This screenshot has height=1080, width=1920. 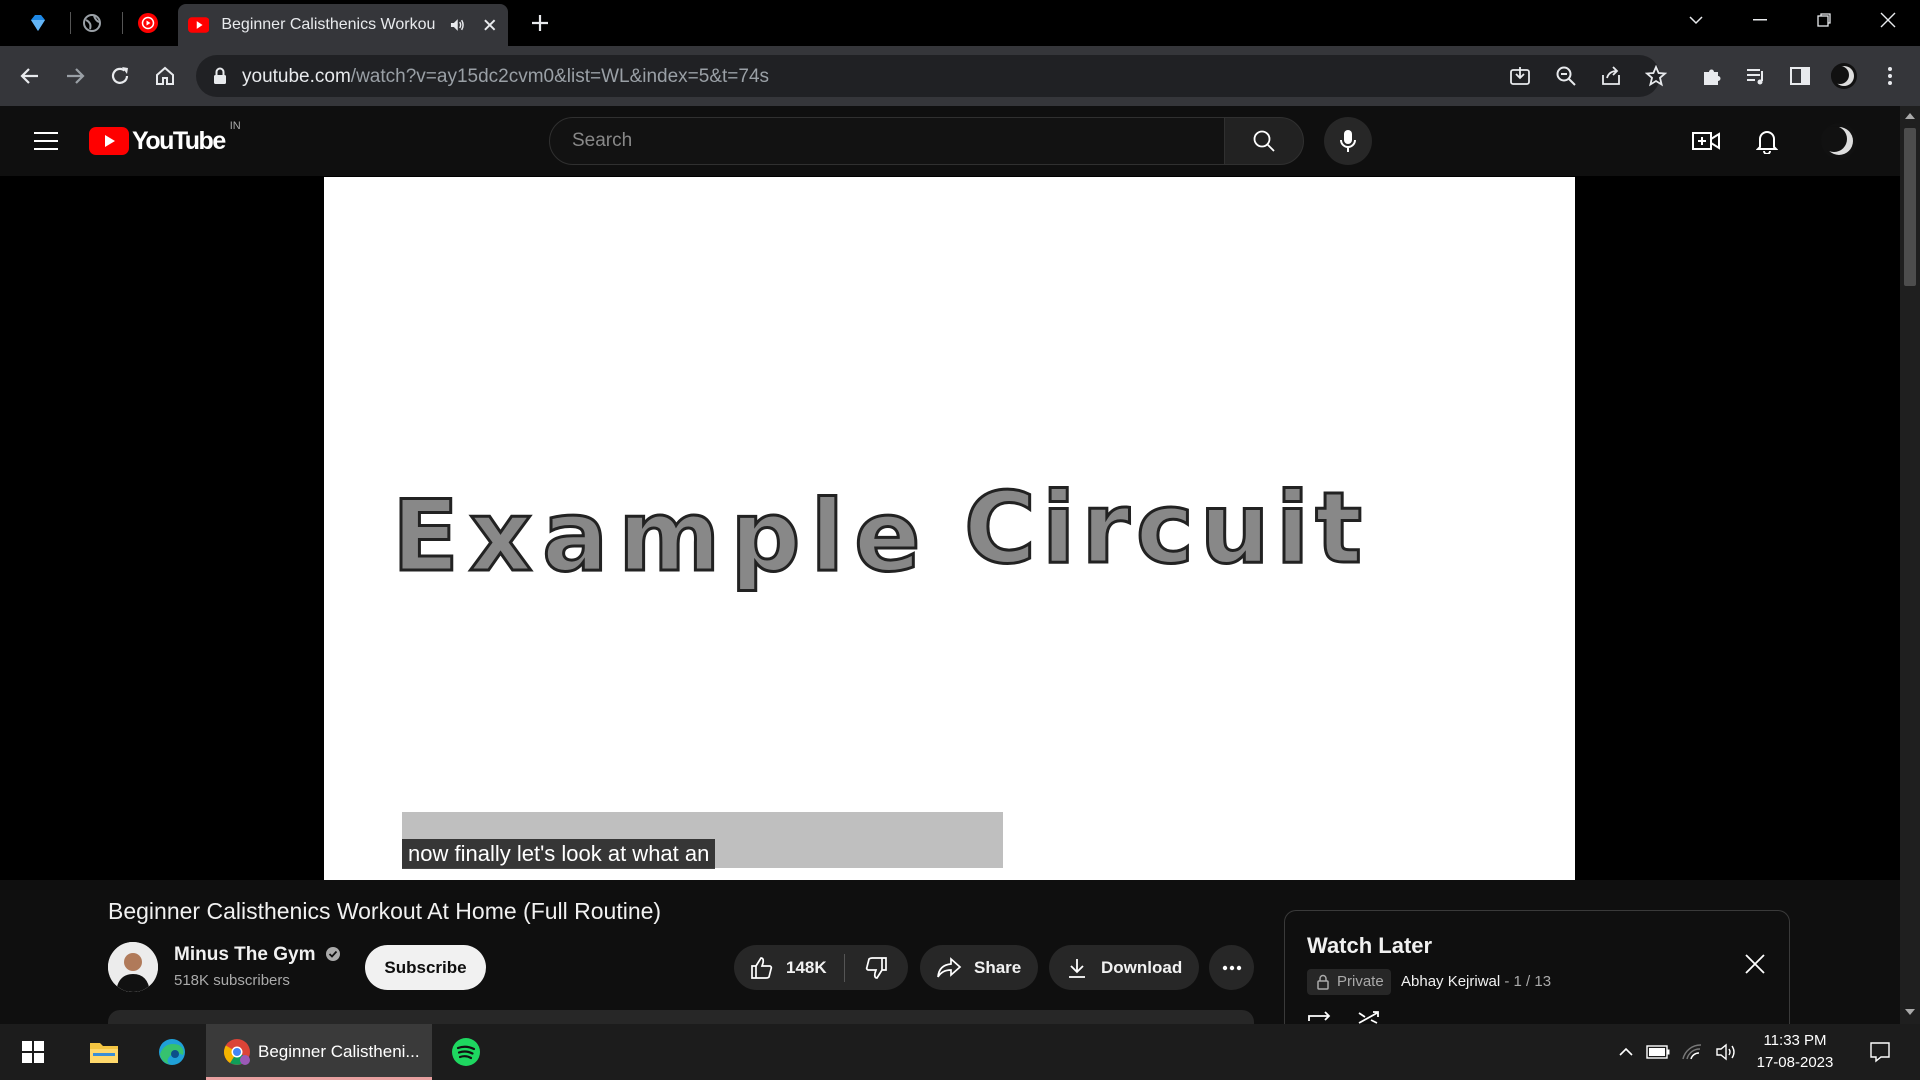 What do you see at coordinates (1450, 981) in the screenshot?
I see `playlist-owner: Abhay Kejriwal` at bounding box center [1450, 981].